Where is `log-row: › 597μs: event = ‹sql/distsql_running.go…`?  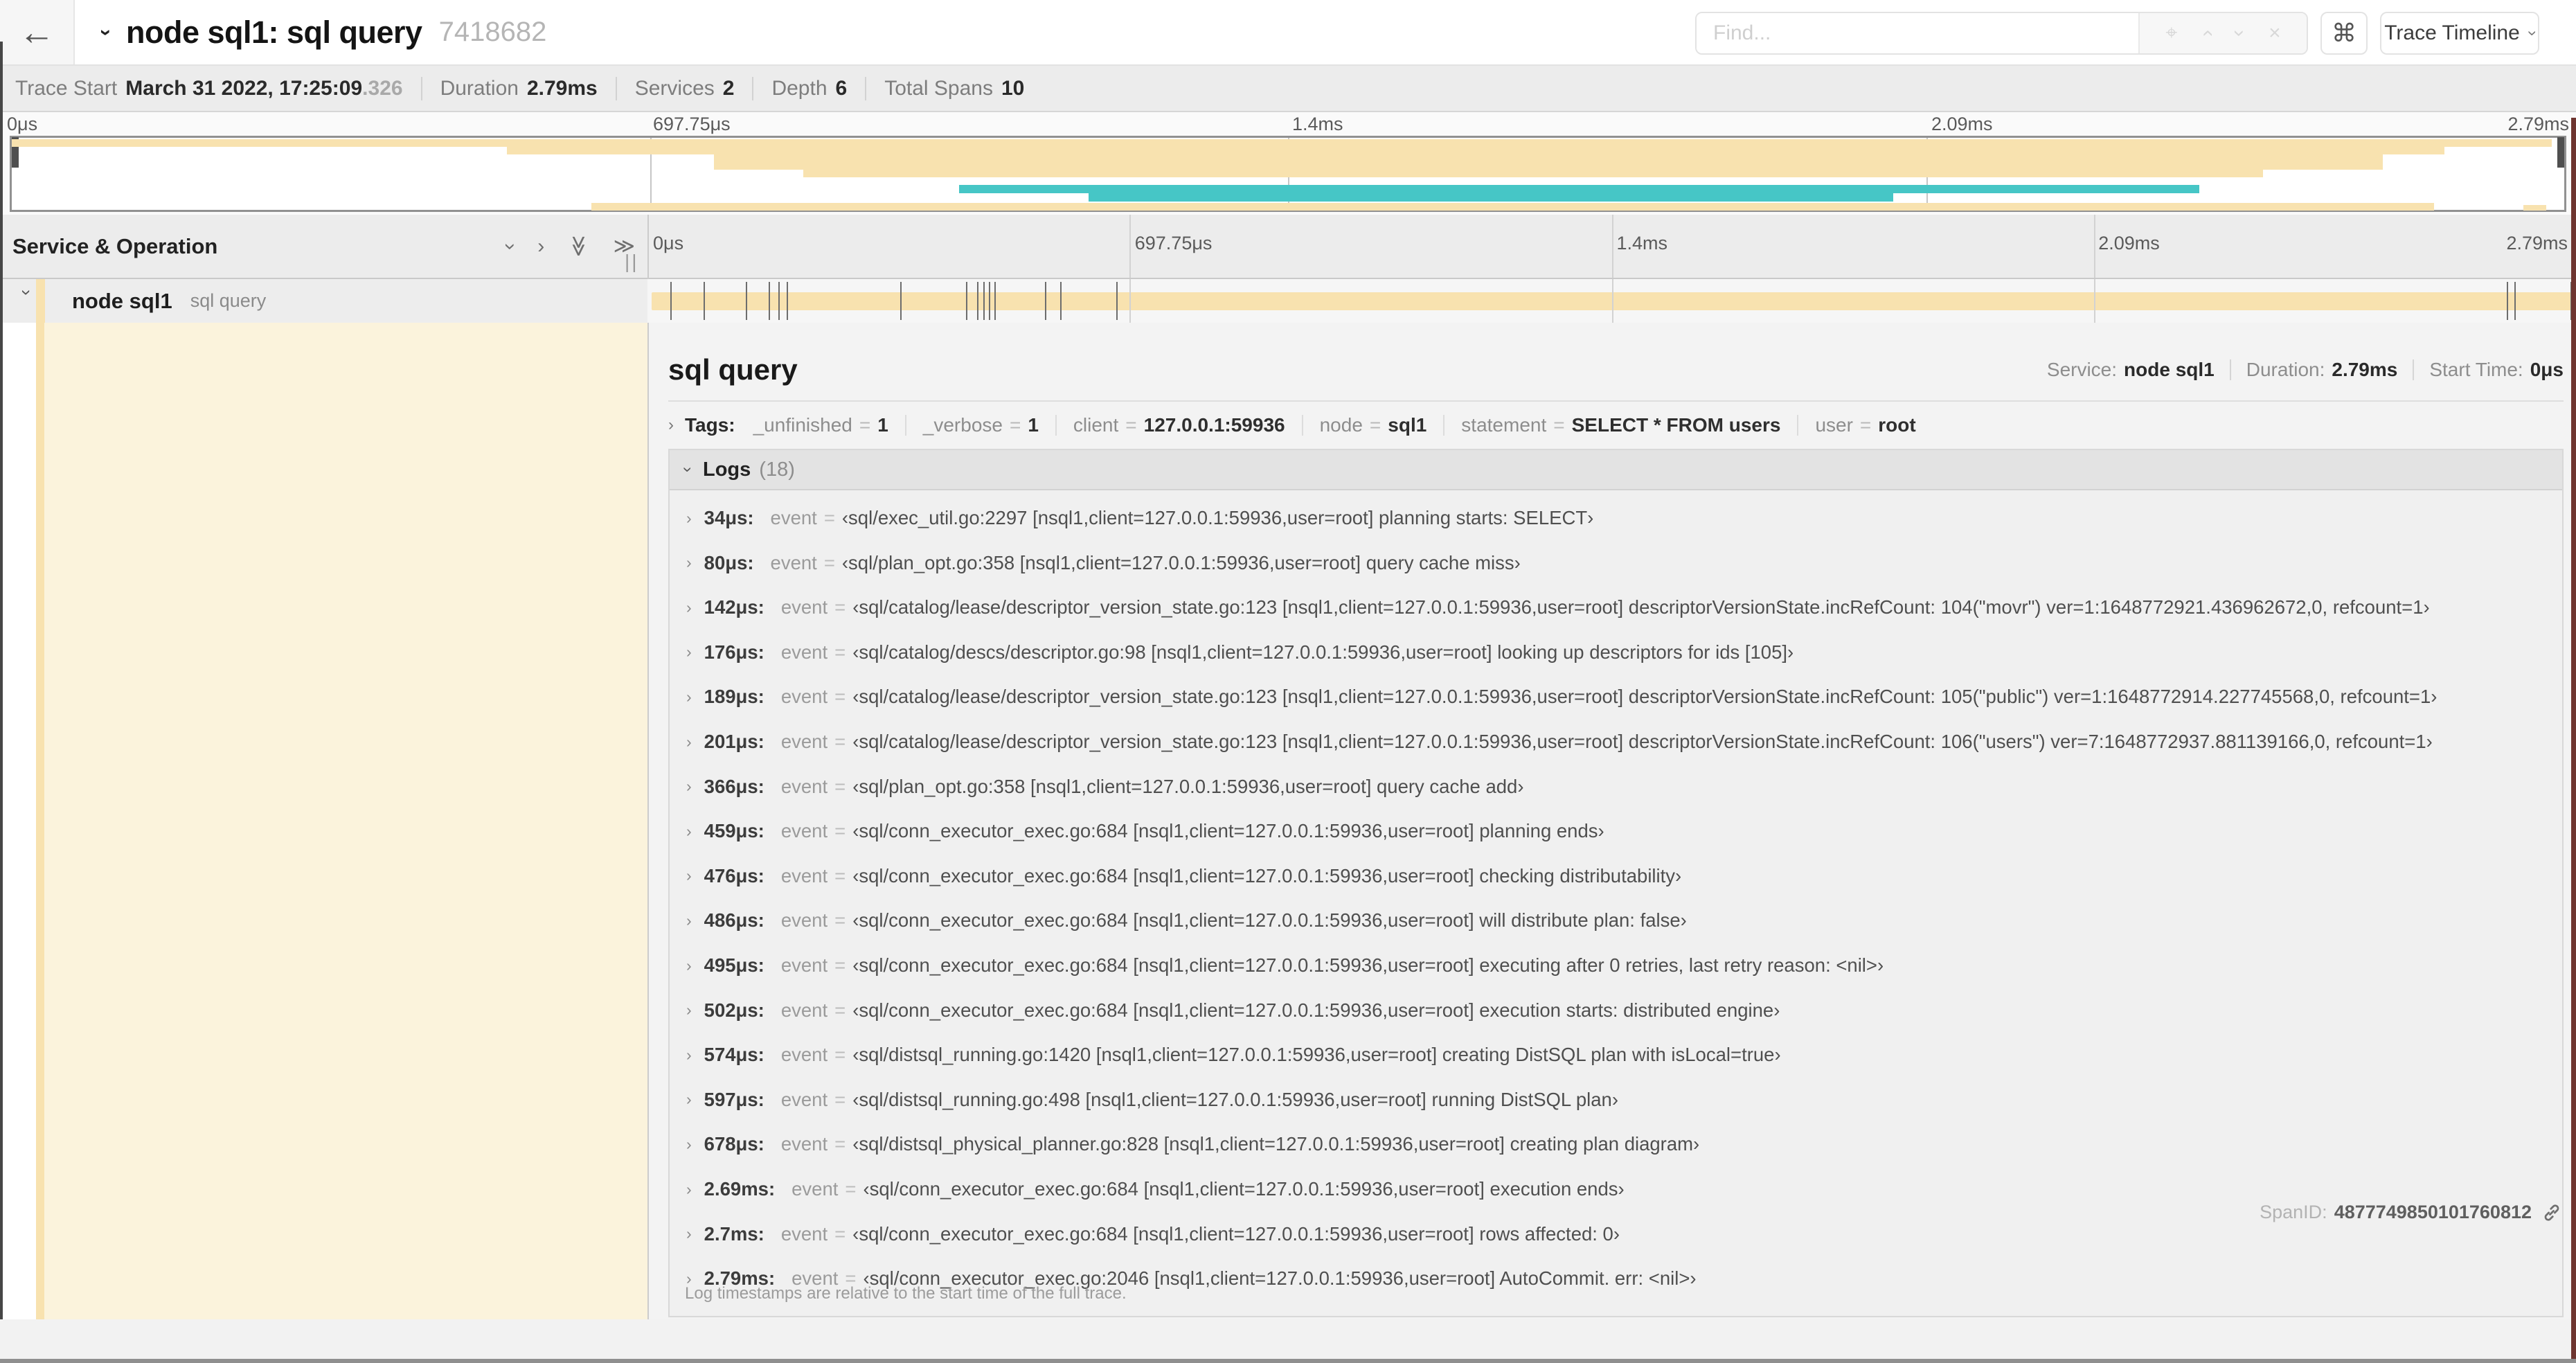 log-row: › 597μs: event = ‹sql/distsql_running.go… is located at coordinates (1621, 1100).